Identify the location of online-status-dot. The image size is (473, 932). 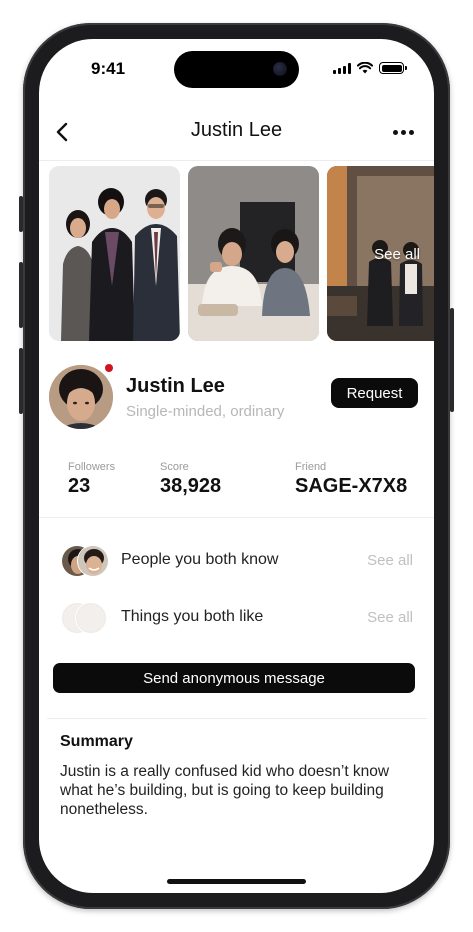
(109, 368).